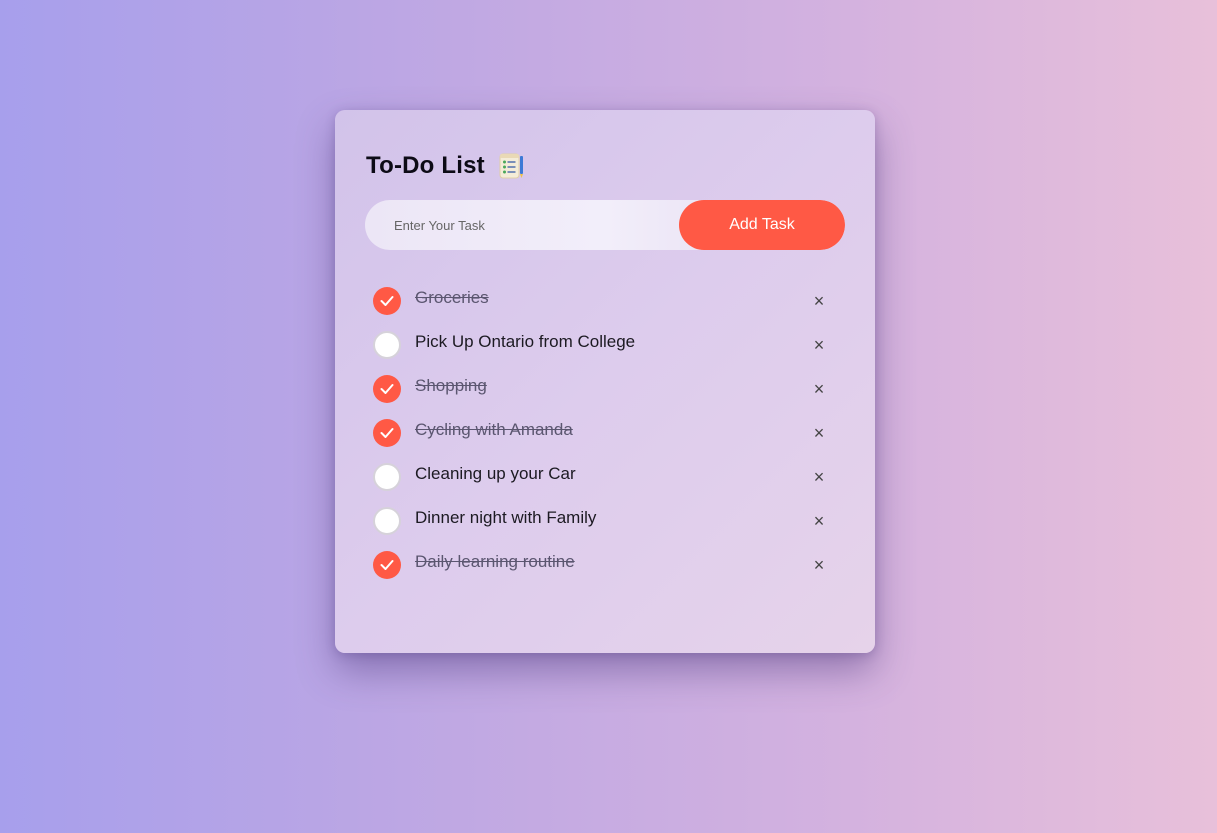 The image size is (1217, 833). I want to click on task-item: Cycling with Amanda ×, so click(603, 440).